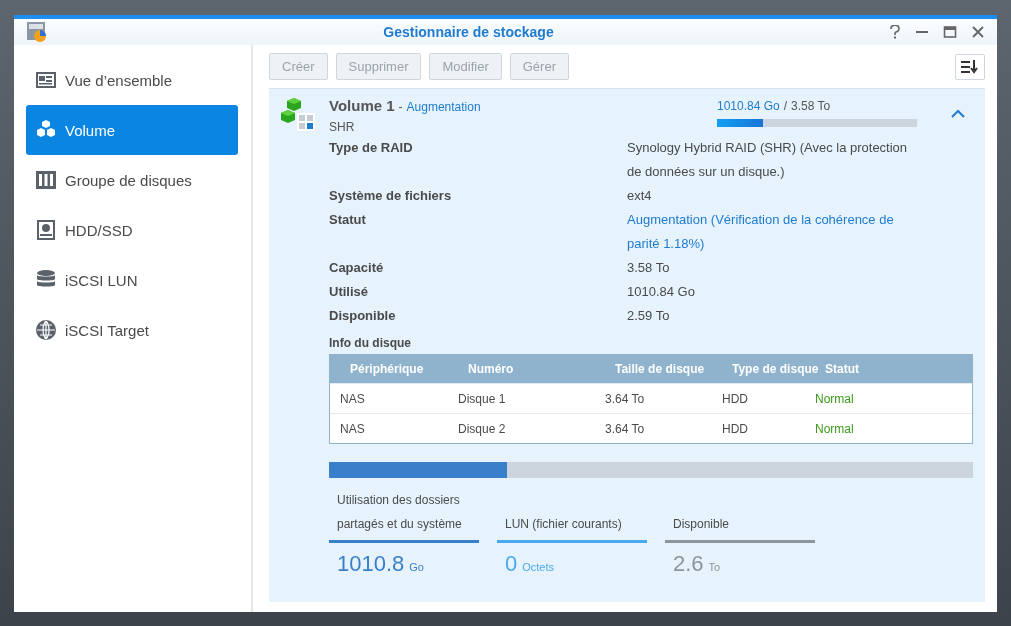 This screenshot has width=1011, height=626. What do you see at coordinates (714, 567) in the screenshot?
I see `legend-unit: To` at bounding box center [714, 567].